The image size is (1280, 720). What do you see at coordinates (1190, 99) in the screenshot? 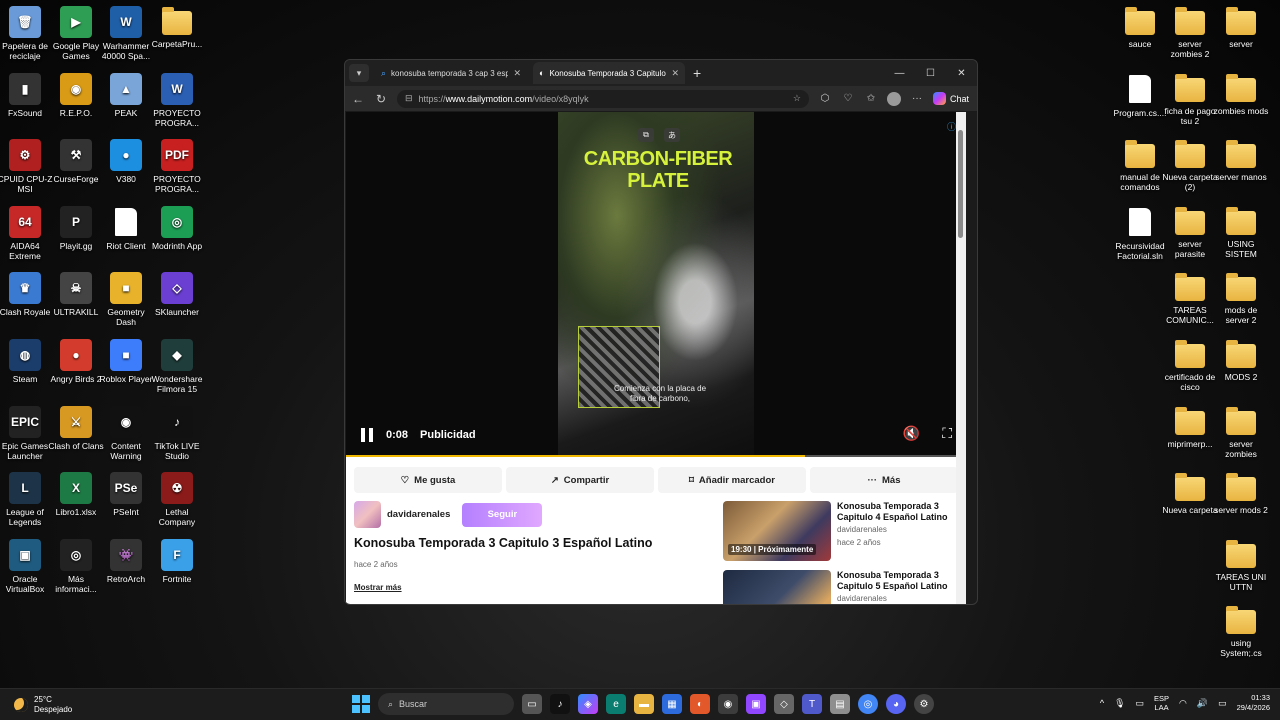
I see `desktop-icon: ficha de pago tsu 2` at bounding box center [1190, 99].